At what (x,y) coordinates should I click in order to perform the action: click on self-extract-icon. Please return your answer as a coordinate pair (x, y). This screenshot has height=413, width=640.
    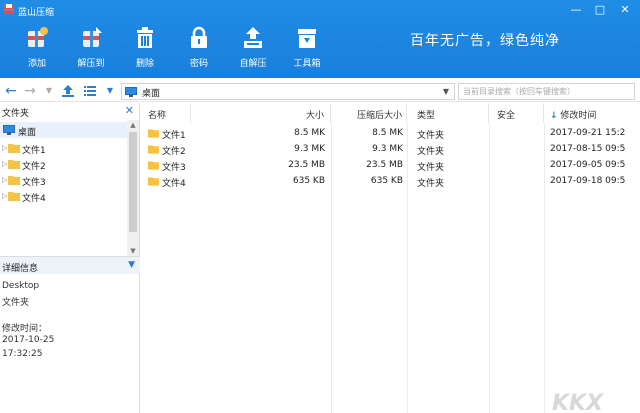
    Looking at the image, I should click on (253, 37).